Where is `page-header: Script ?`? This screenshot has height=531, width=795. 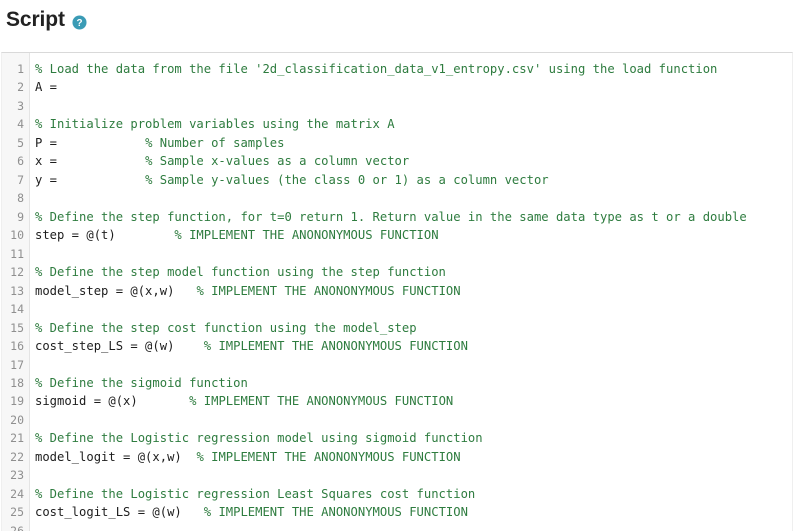 page-header: Script ? is located at coordinates (397, 17).